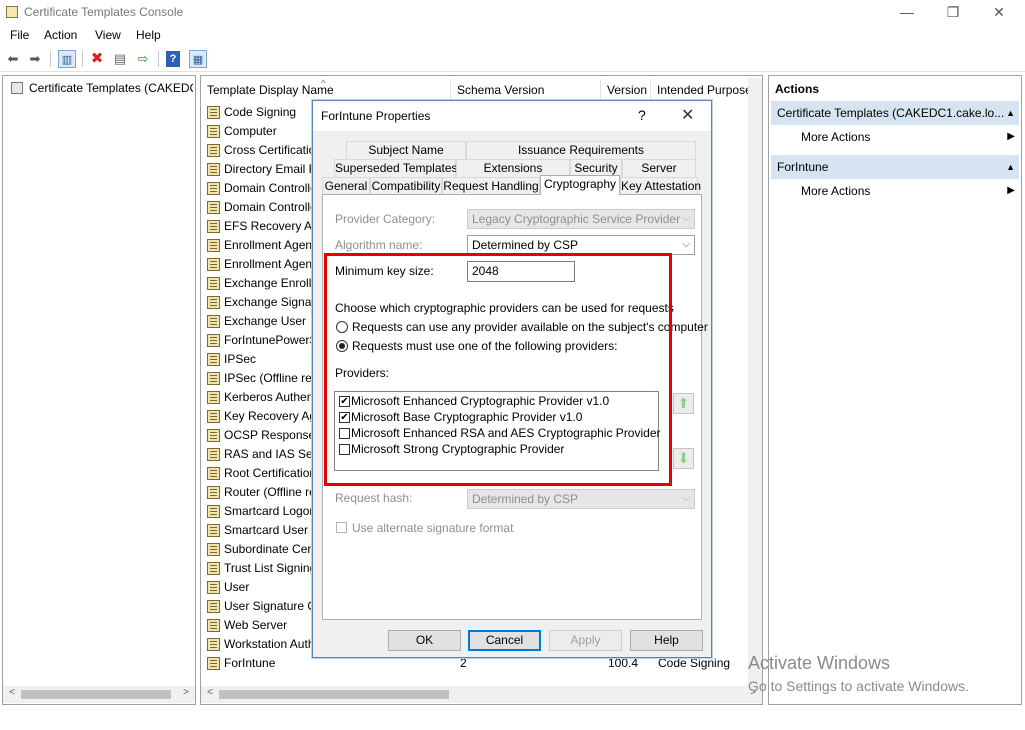 This screenshot has height=730, width=1025. What do you see at coordinates (406, 150) in the screenshot?
I see `tab-subject-name: Subject Name` at bounding box center [406, 150].